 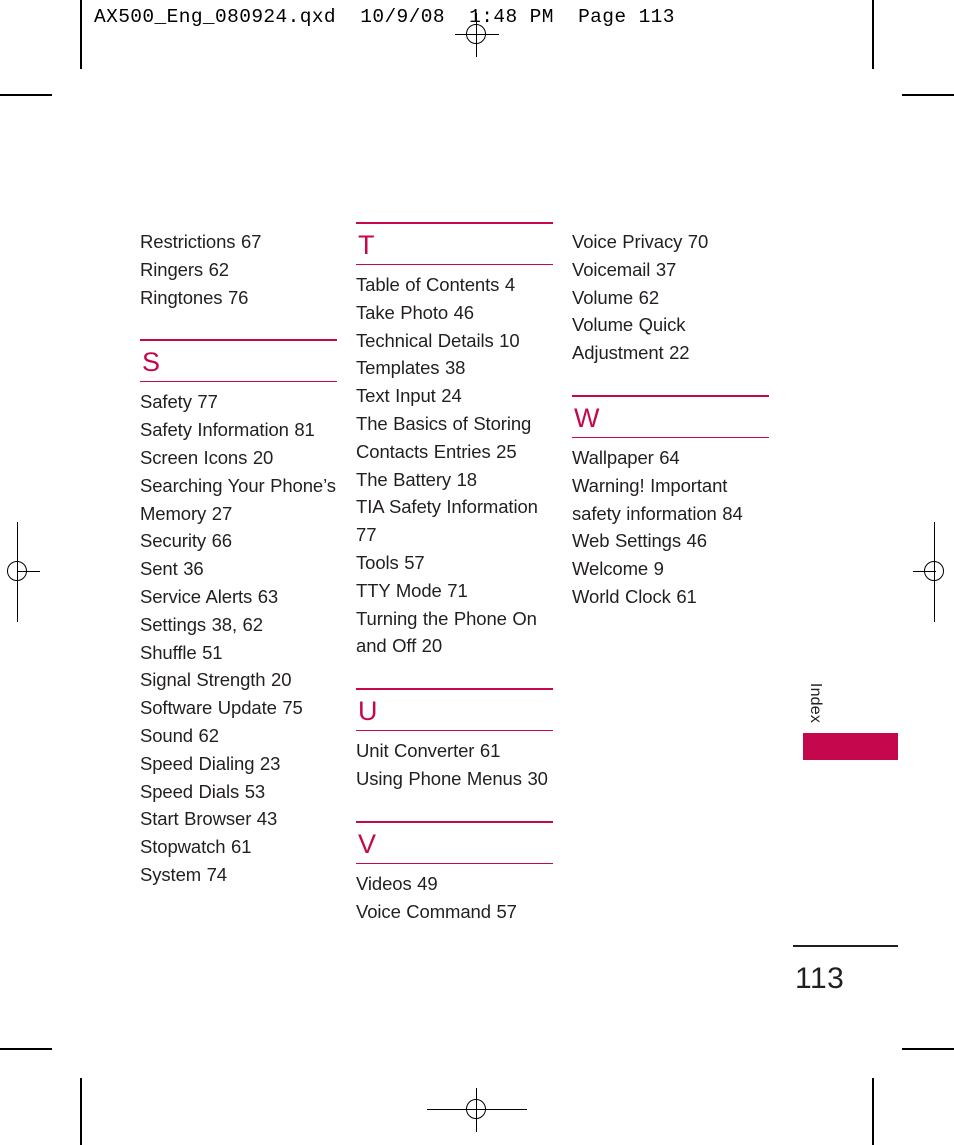 What do you see at coordinates (184, 269) in the screenshot?
I see `index-entry: Ringers 62` at bounding box center [184, 269].